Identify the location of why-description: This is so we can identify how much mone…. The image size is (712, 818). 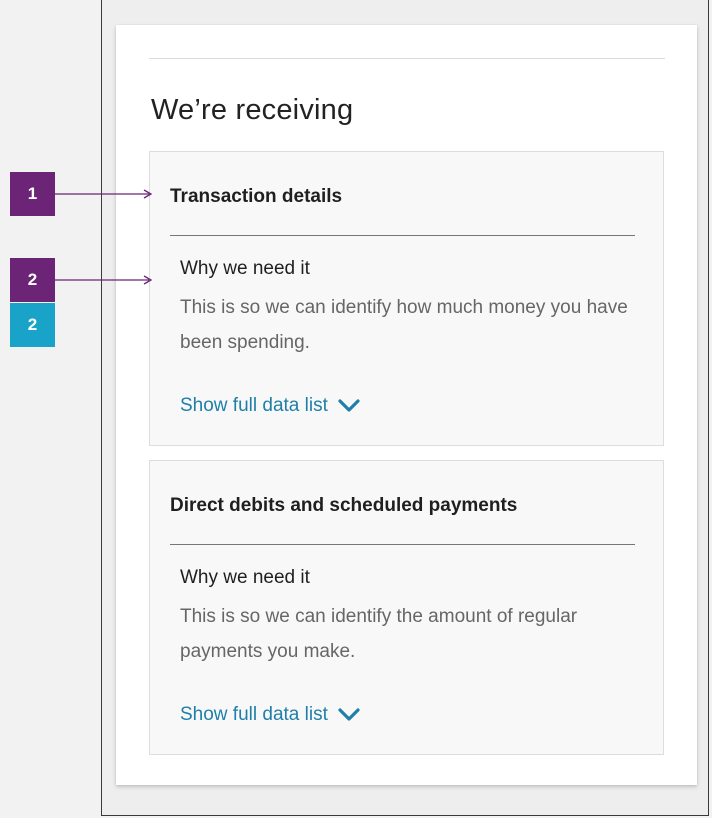
(404, 325).